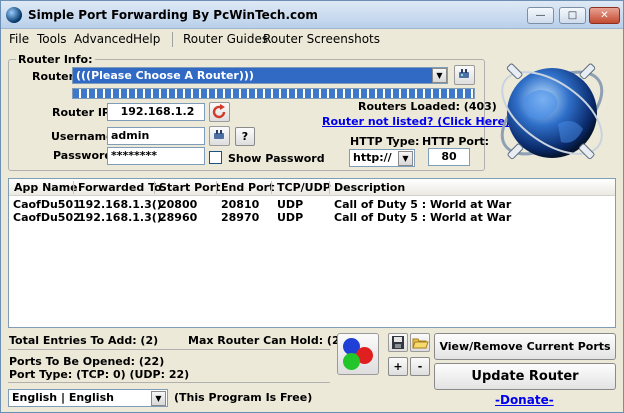 The image size is (624, 413). I want to click on cell-description: Call of Duty 5 : World at War, so click(423, 217).